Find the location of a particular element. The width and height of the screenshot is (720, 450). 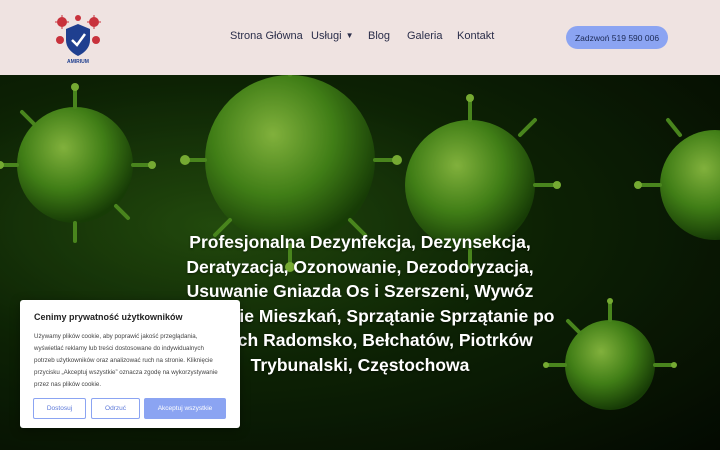

nav-services-label: Usługi is located at coordinates (326, 36).